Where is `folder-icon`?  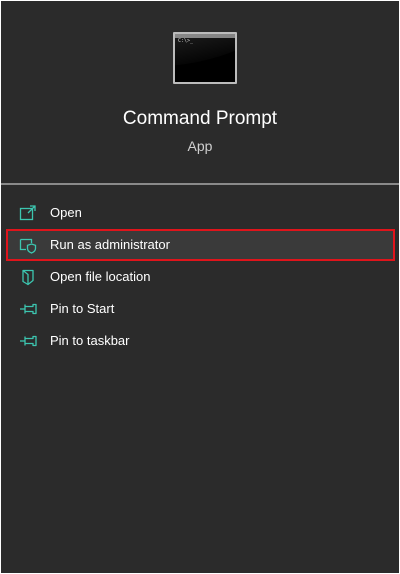
folder-icon is located at coordinates (28, 277).